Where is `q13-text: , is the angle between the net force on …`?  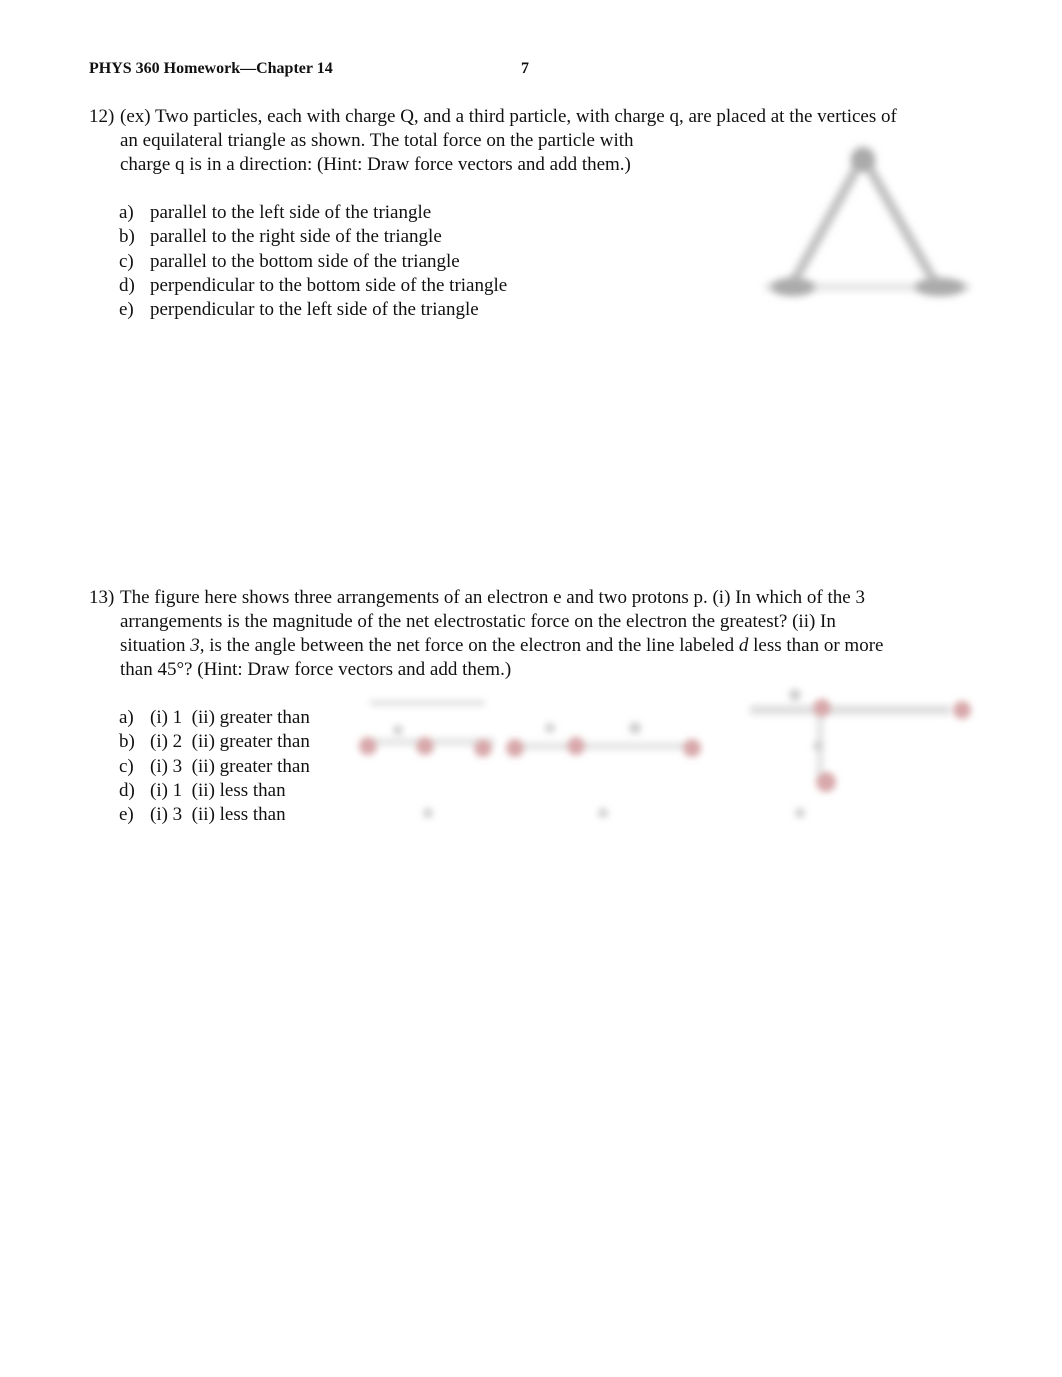 q13-text: , is the angle between the net force on … is located at coordinates (469, 645).